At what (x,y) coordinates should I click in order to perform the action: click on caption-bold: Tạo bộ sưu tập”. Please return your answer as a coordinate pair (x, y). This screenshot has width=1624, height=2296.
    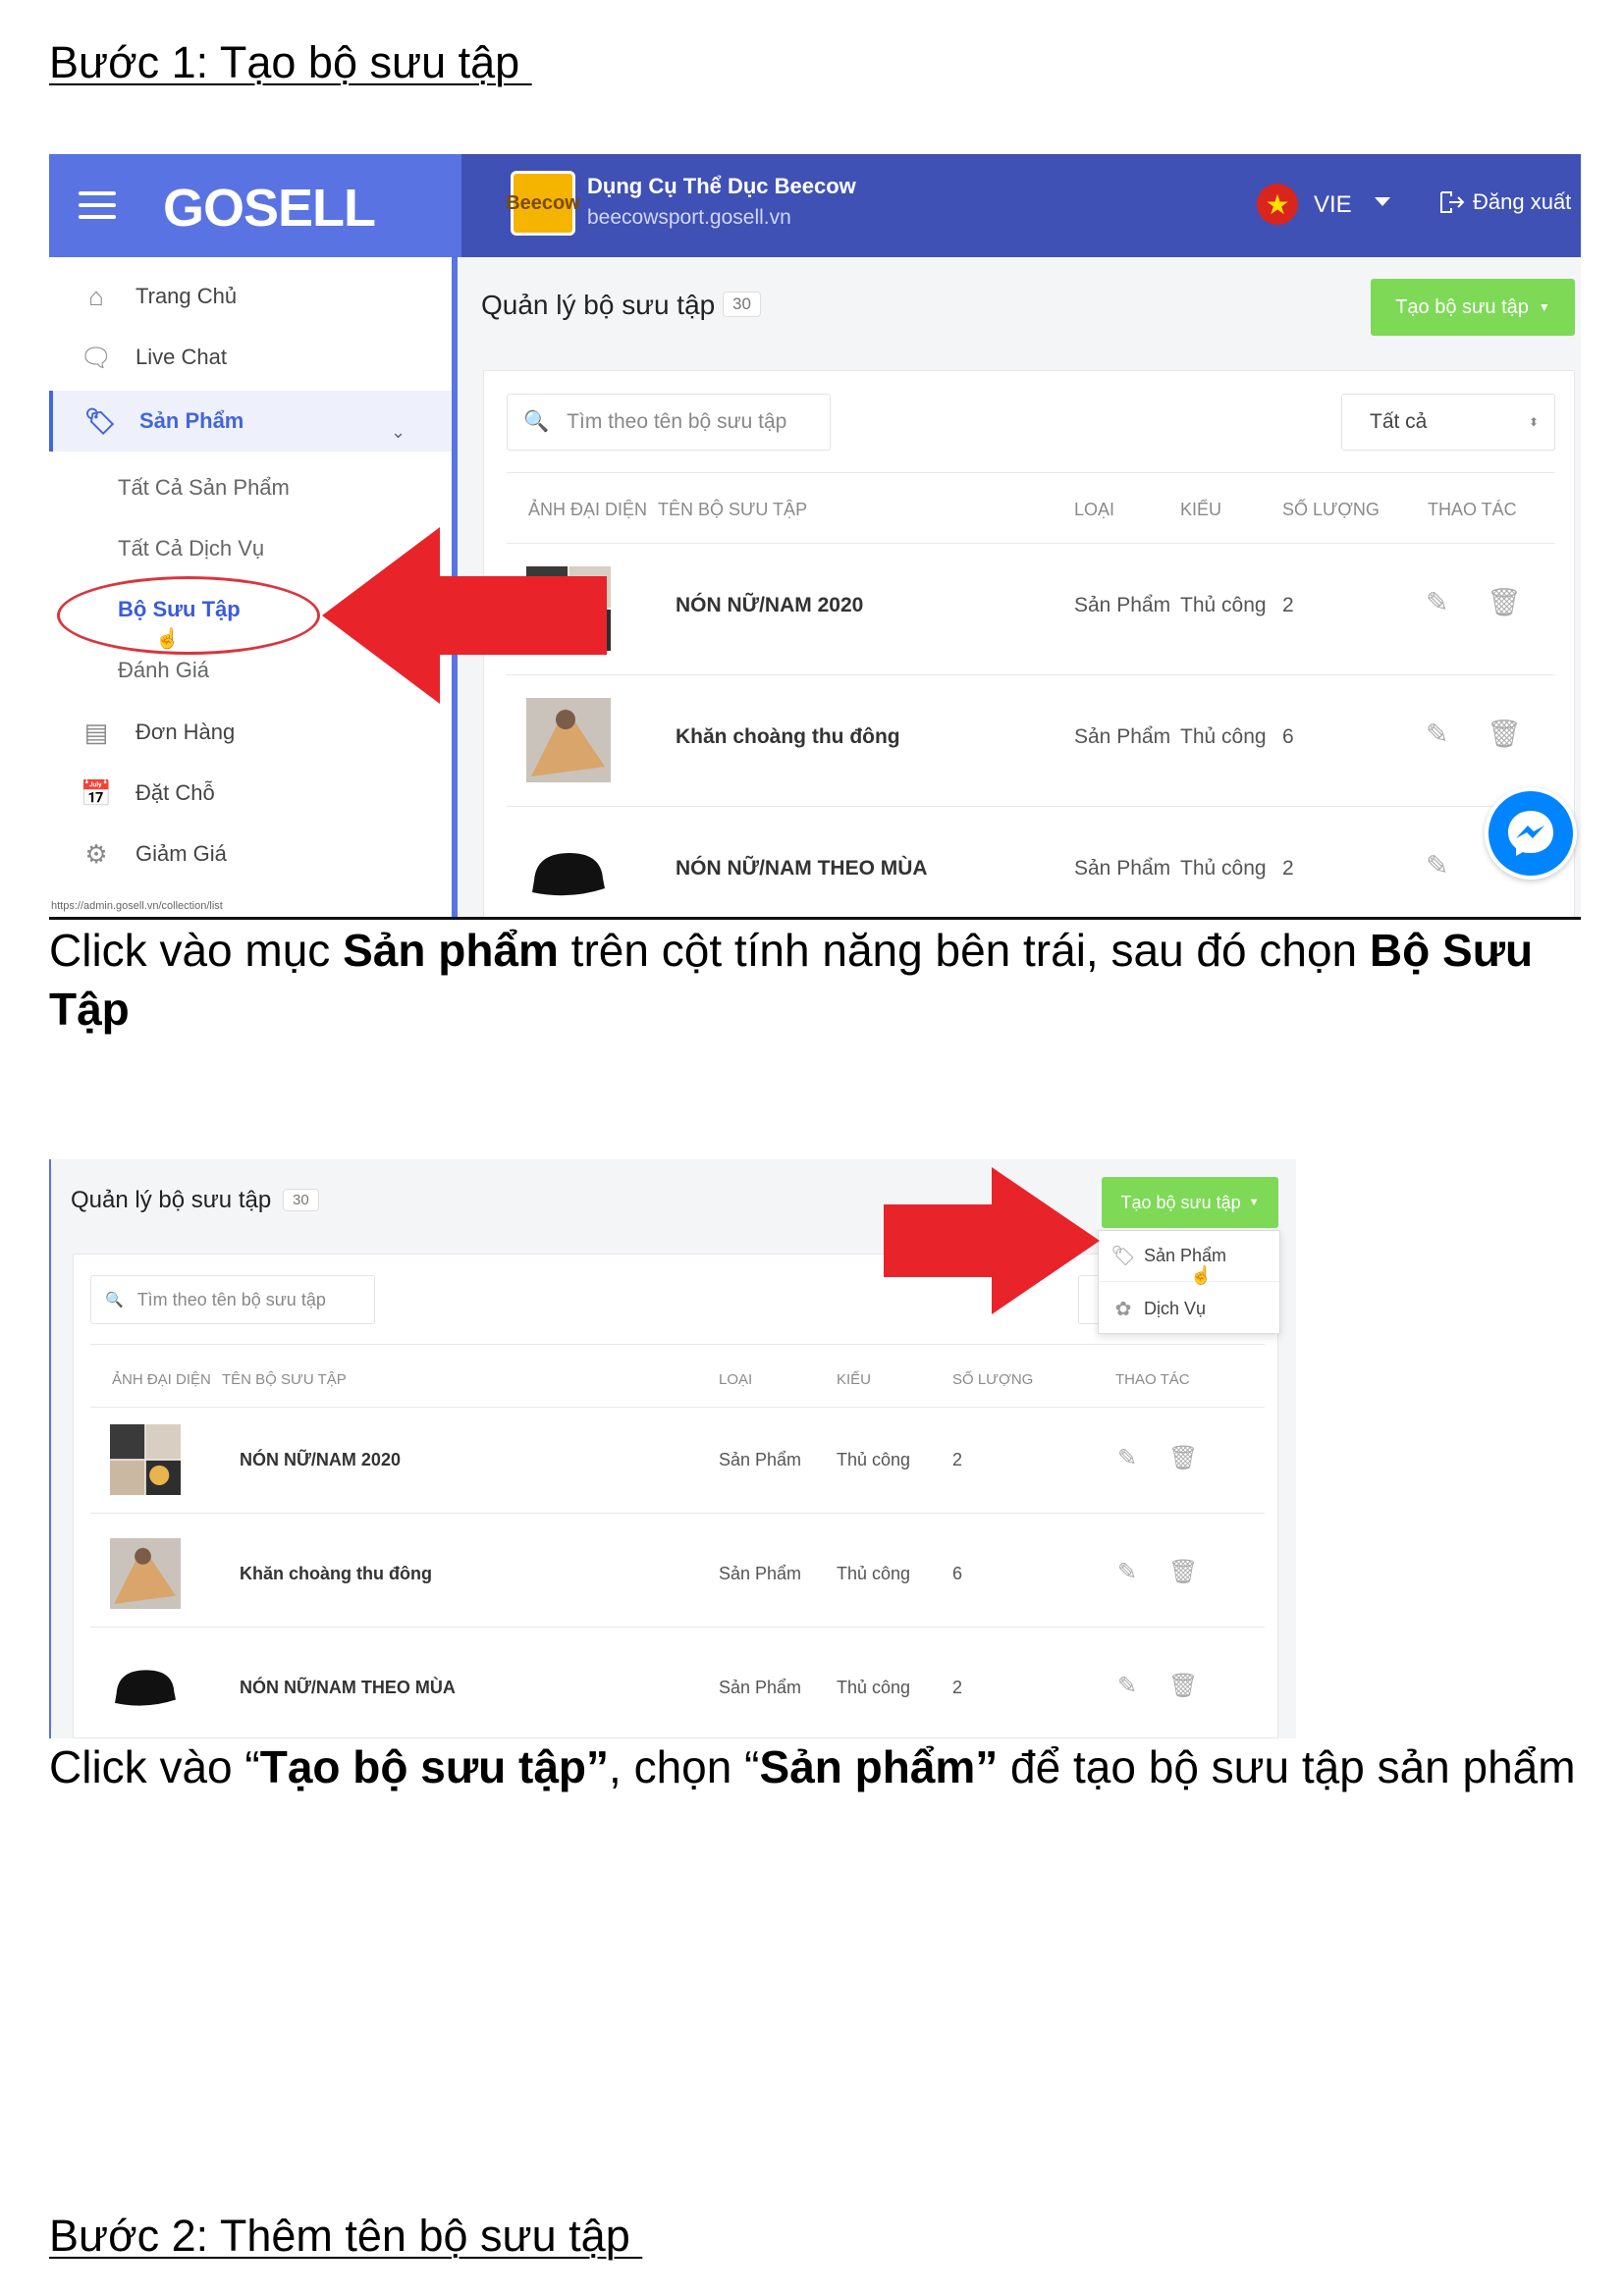
    Looking at the image, I should click on (434, 1766).